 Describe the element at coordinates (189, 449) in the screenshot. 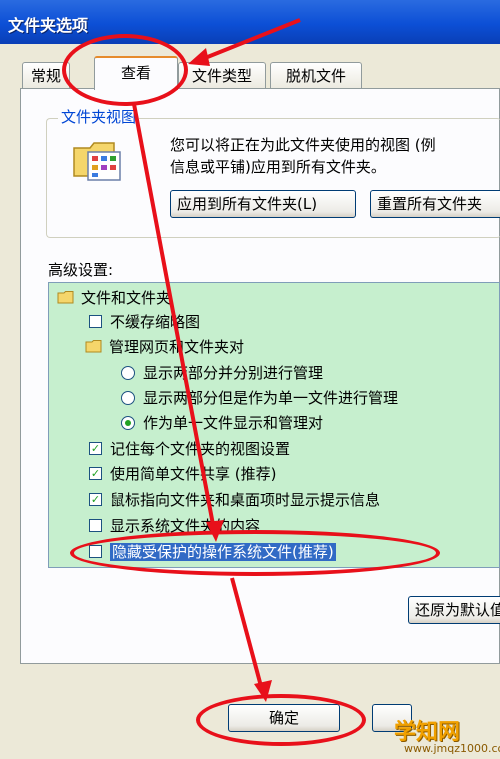

I see `list-item-remember-view-settings: ✓ 记住每个文件夹的视图设置` at that location.